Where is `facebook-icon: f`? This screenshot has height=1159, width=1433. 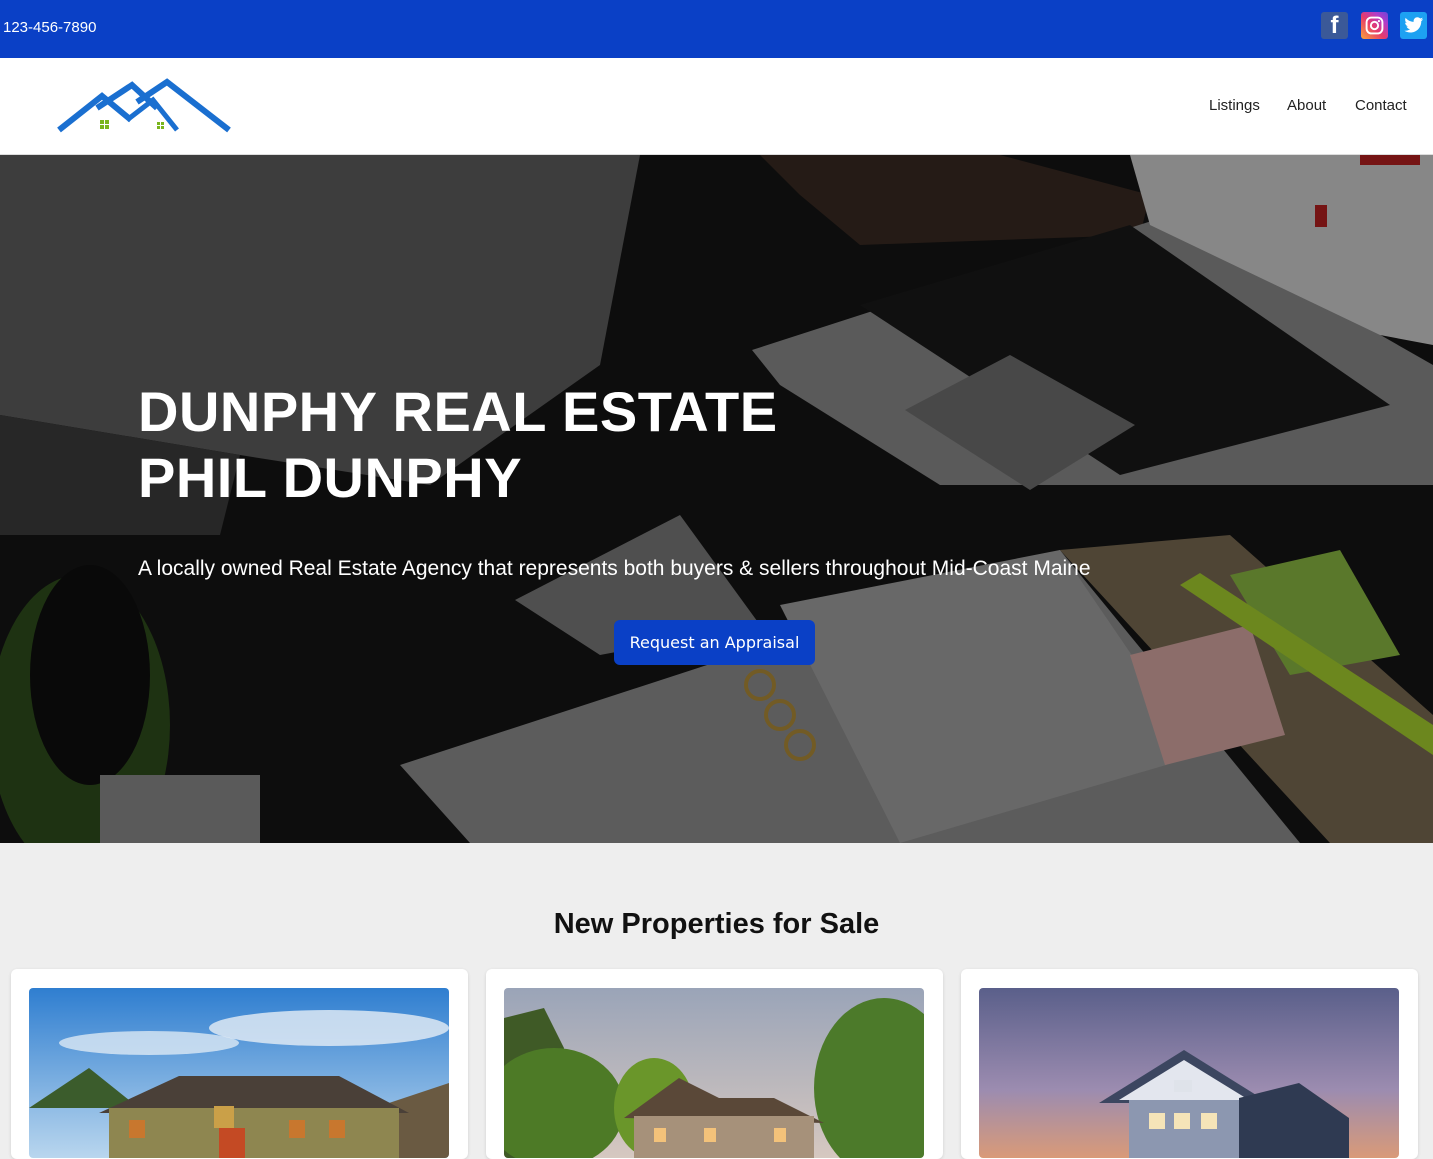 facebook-icon: f is located at coordinates (1334, 25).